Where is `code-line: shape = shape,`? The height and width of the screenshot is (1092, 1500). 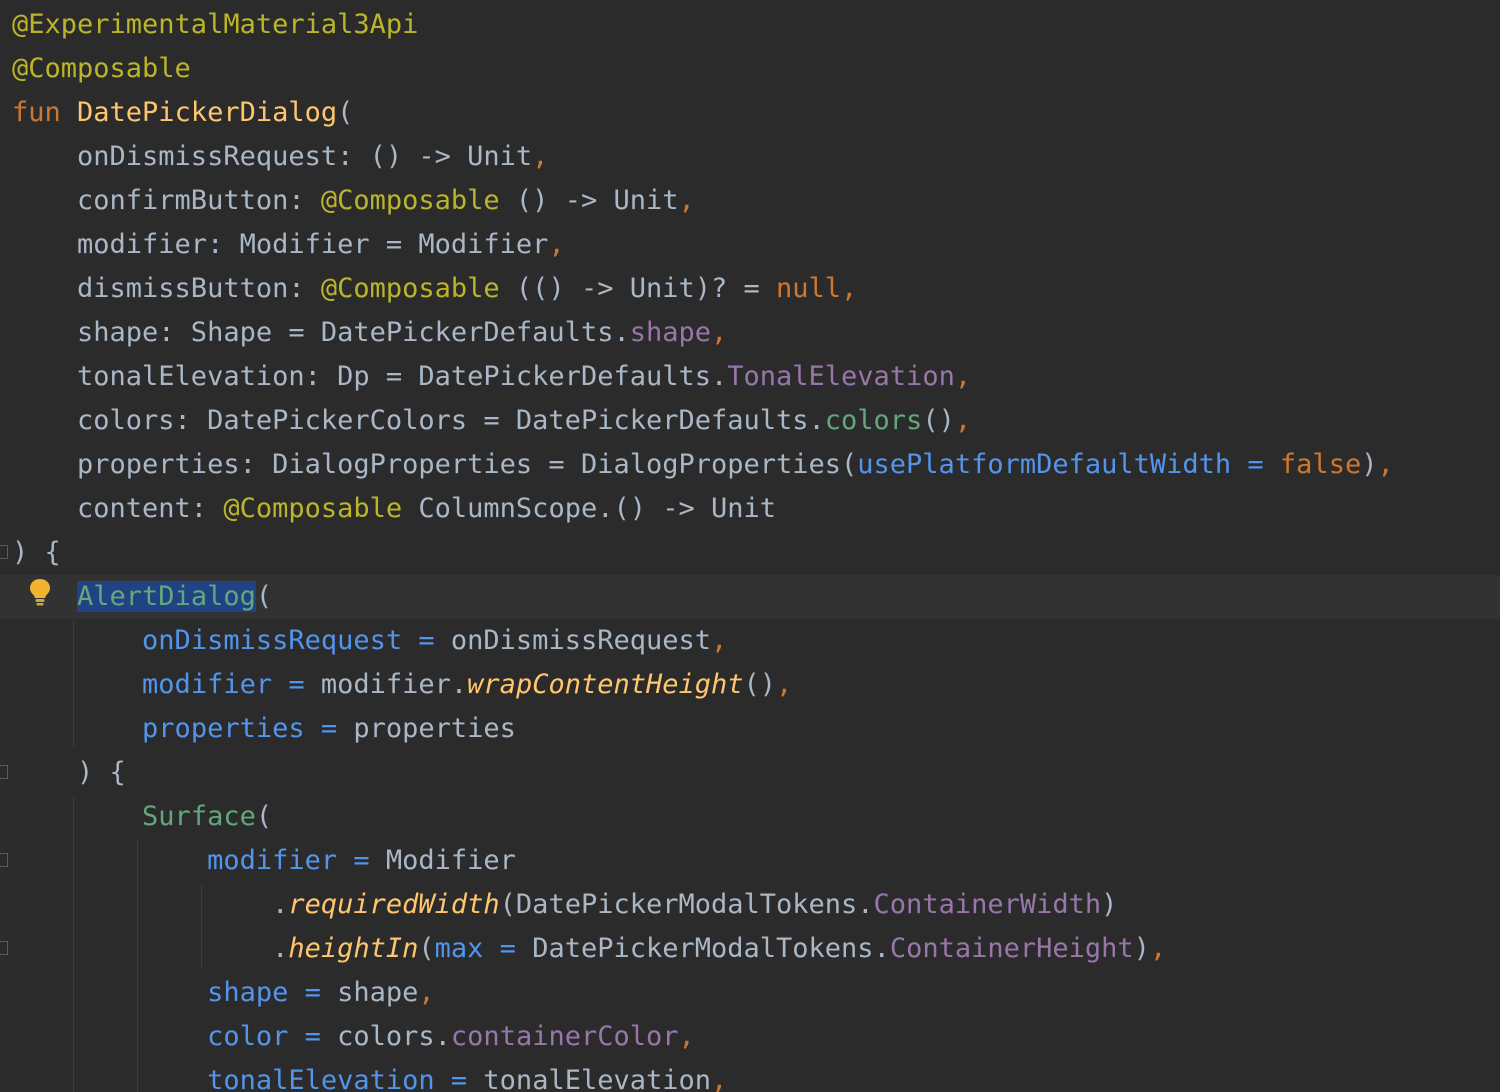 code-line: shape = shape, is located at coordinates (223, 993).